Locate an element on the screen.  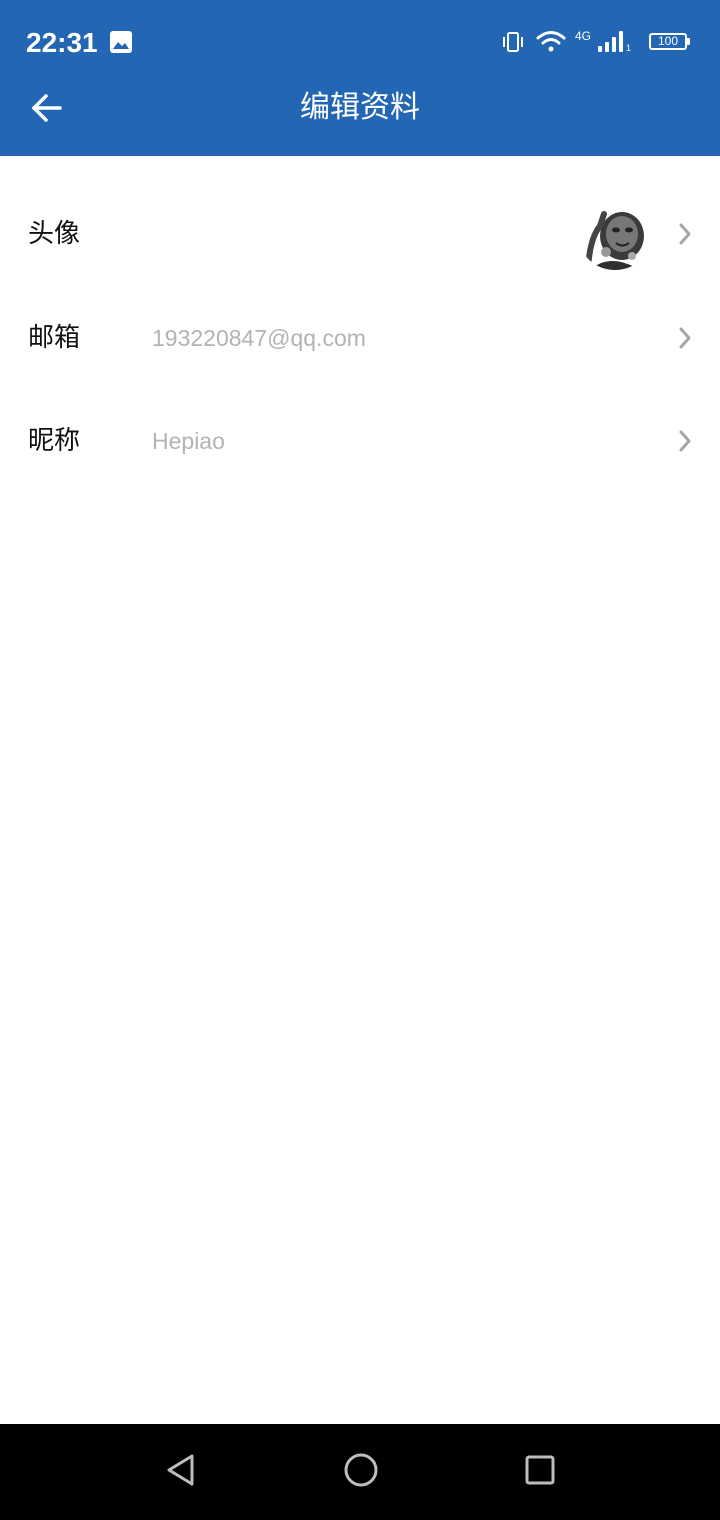
status-time: 22:31 is located at coordinates (62, 42).